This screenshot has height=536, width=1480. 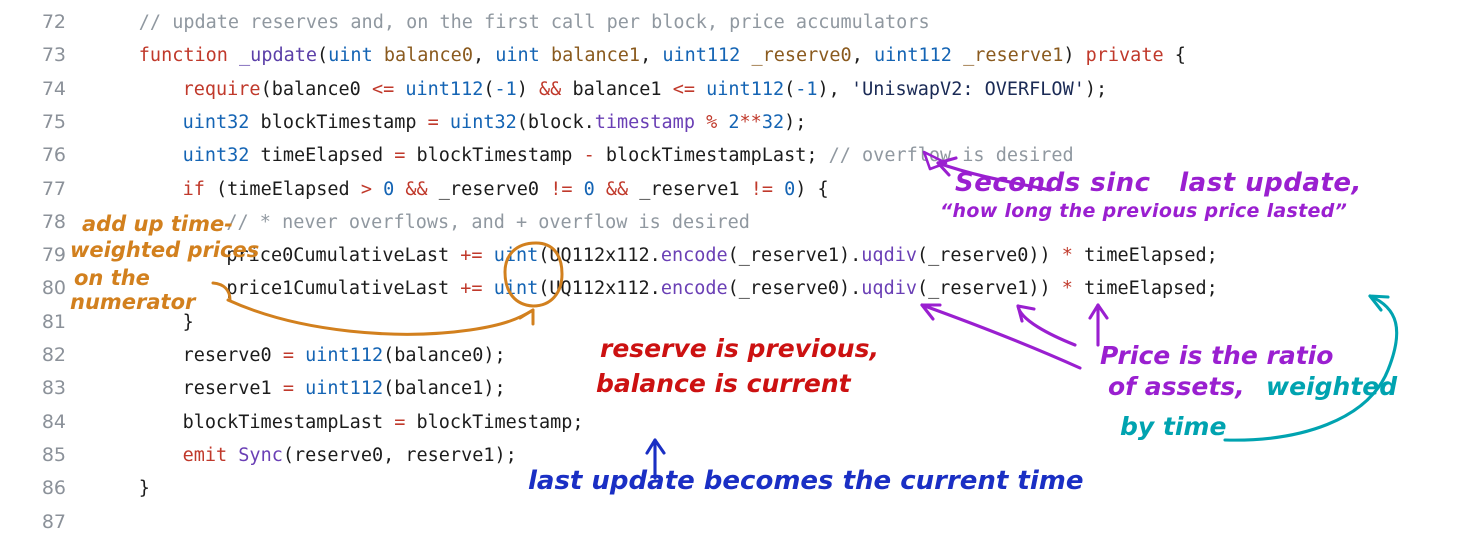 What do you see at coordinates (494, 422) in the screenshot?
I see `code-token: blockTimestamp;` at bounding box center [494, 422].